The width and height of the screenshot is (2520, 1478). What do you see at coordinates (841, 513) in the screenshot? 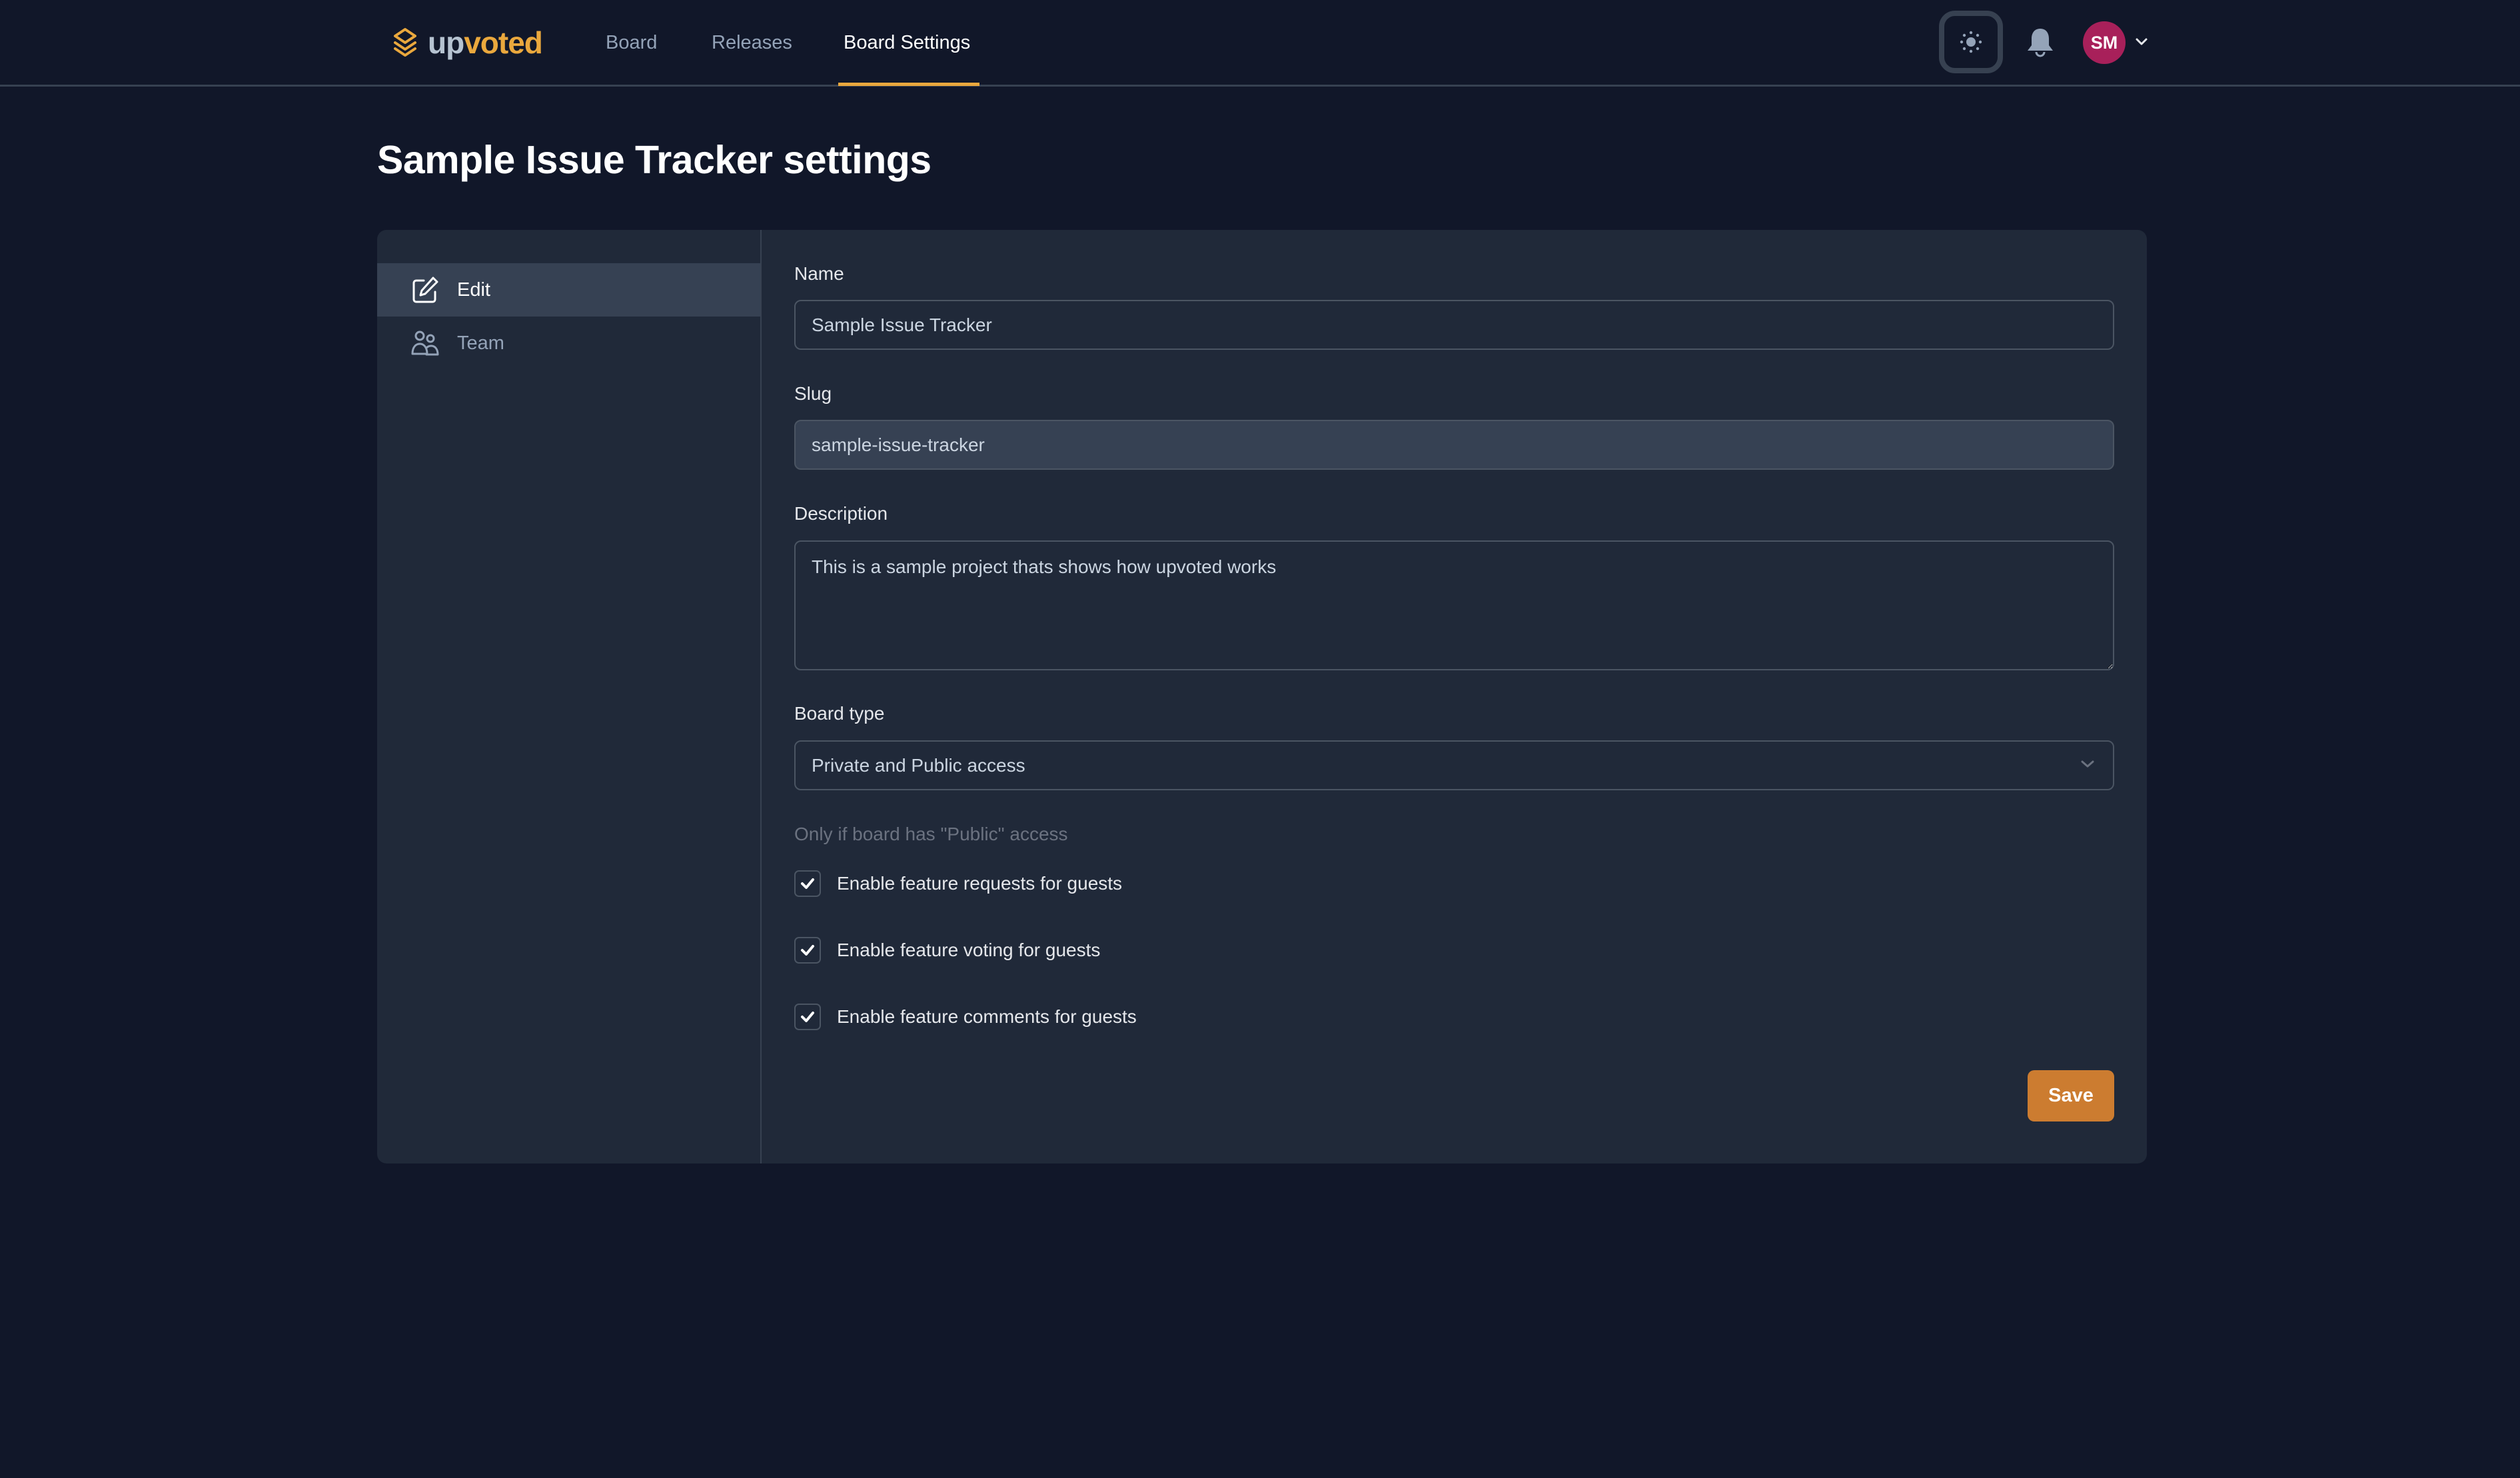
I see `description-label: Description` at bounding box center [841, 513].